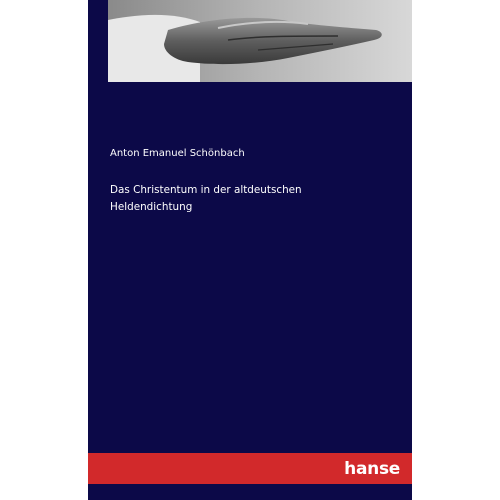 The width and height of the screenshot is (500, 500). Describe the element at coordinates (260, 41) in the screenshot. I see `hand-photo` at that location.